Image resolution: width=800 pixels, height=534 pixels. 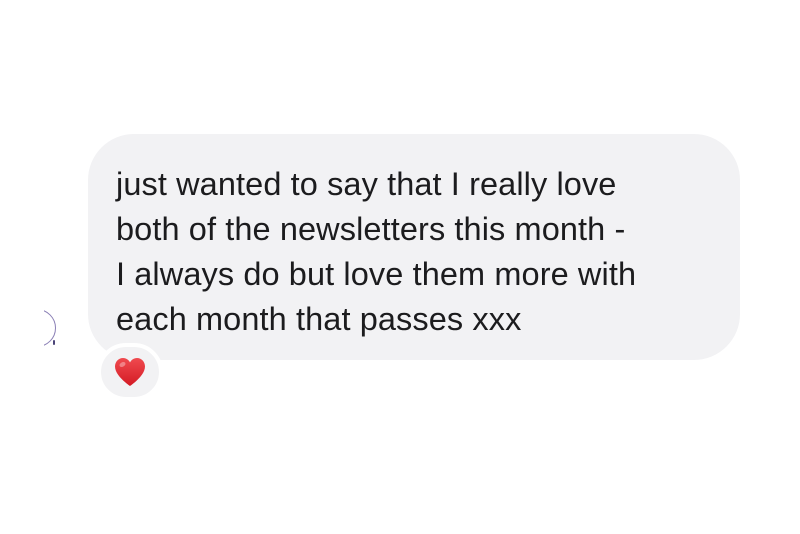 I want to click on message-line: just wanted to say that I really love, so click(x=366, y=184).